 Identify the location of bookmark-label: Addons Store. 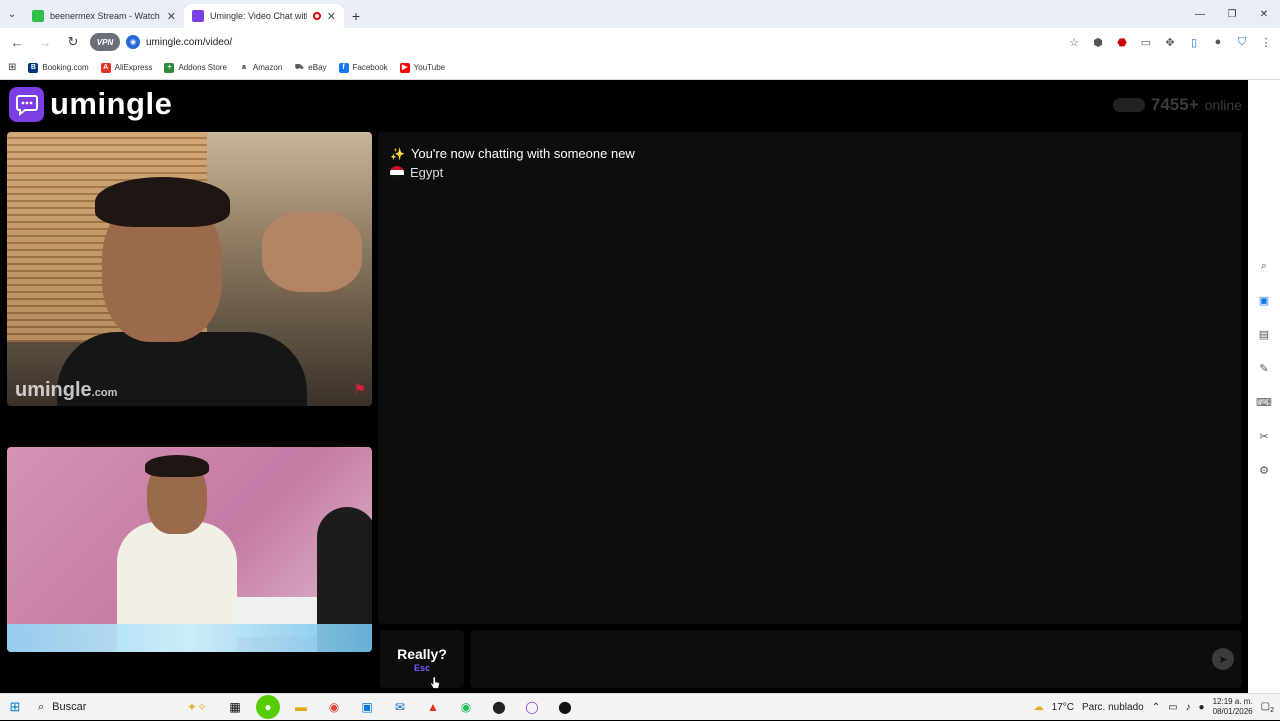
(202, 67).